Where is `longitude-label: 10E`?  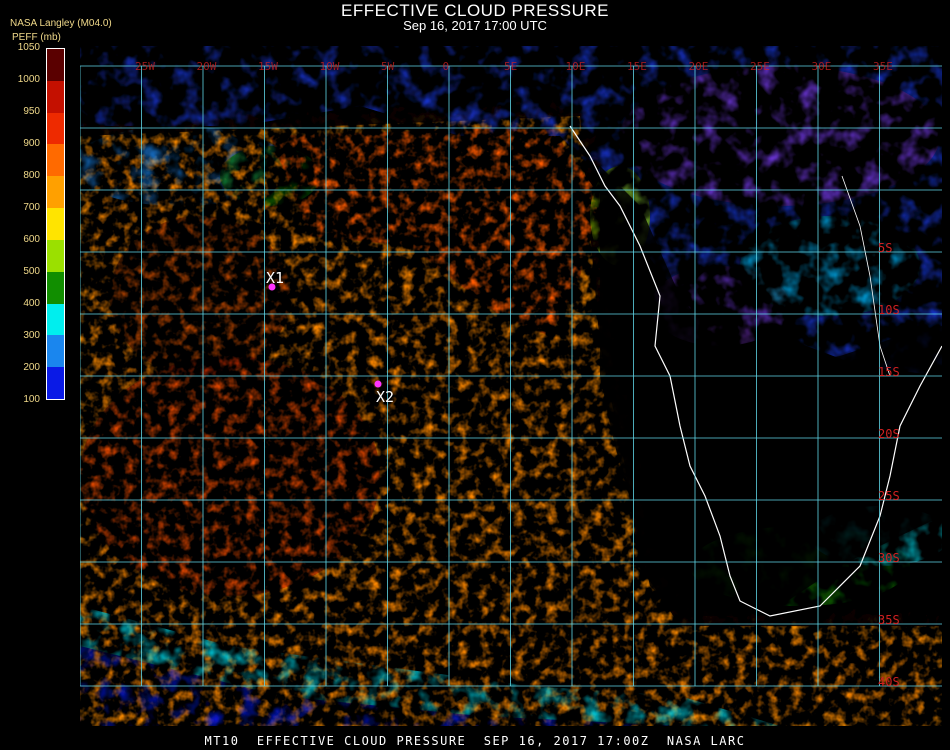 longitude-label: 10E is located at coordinates (576, 66).